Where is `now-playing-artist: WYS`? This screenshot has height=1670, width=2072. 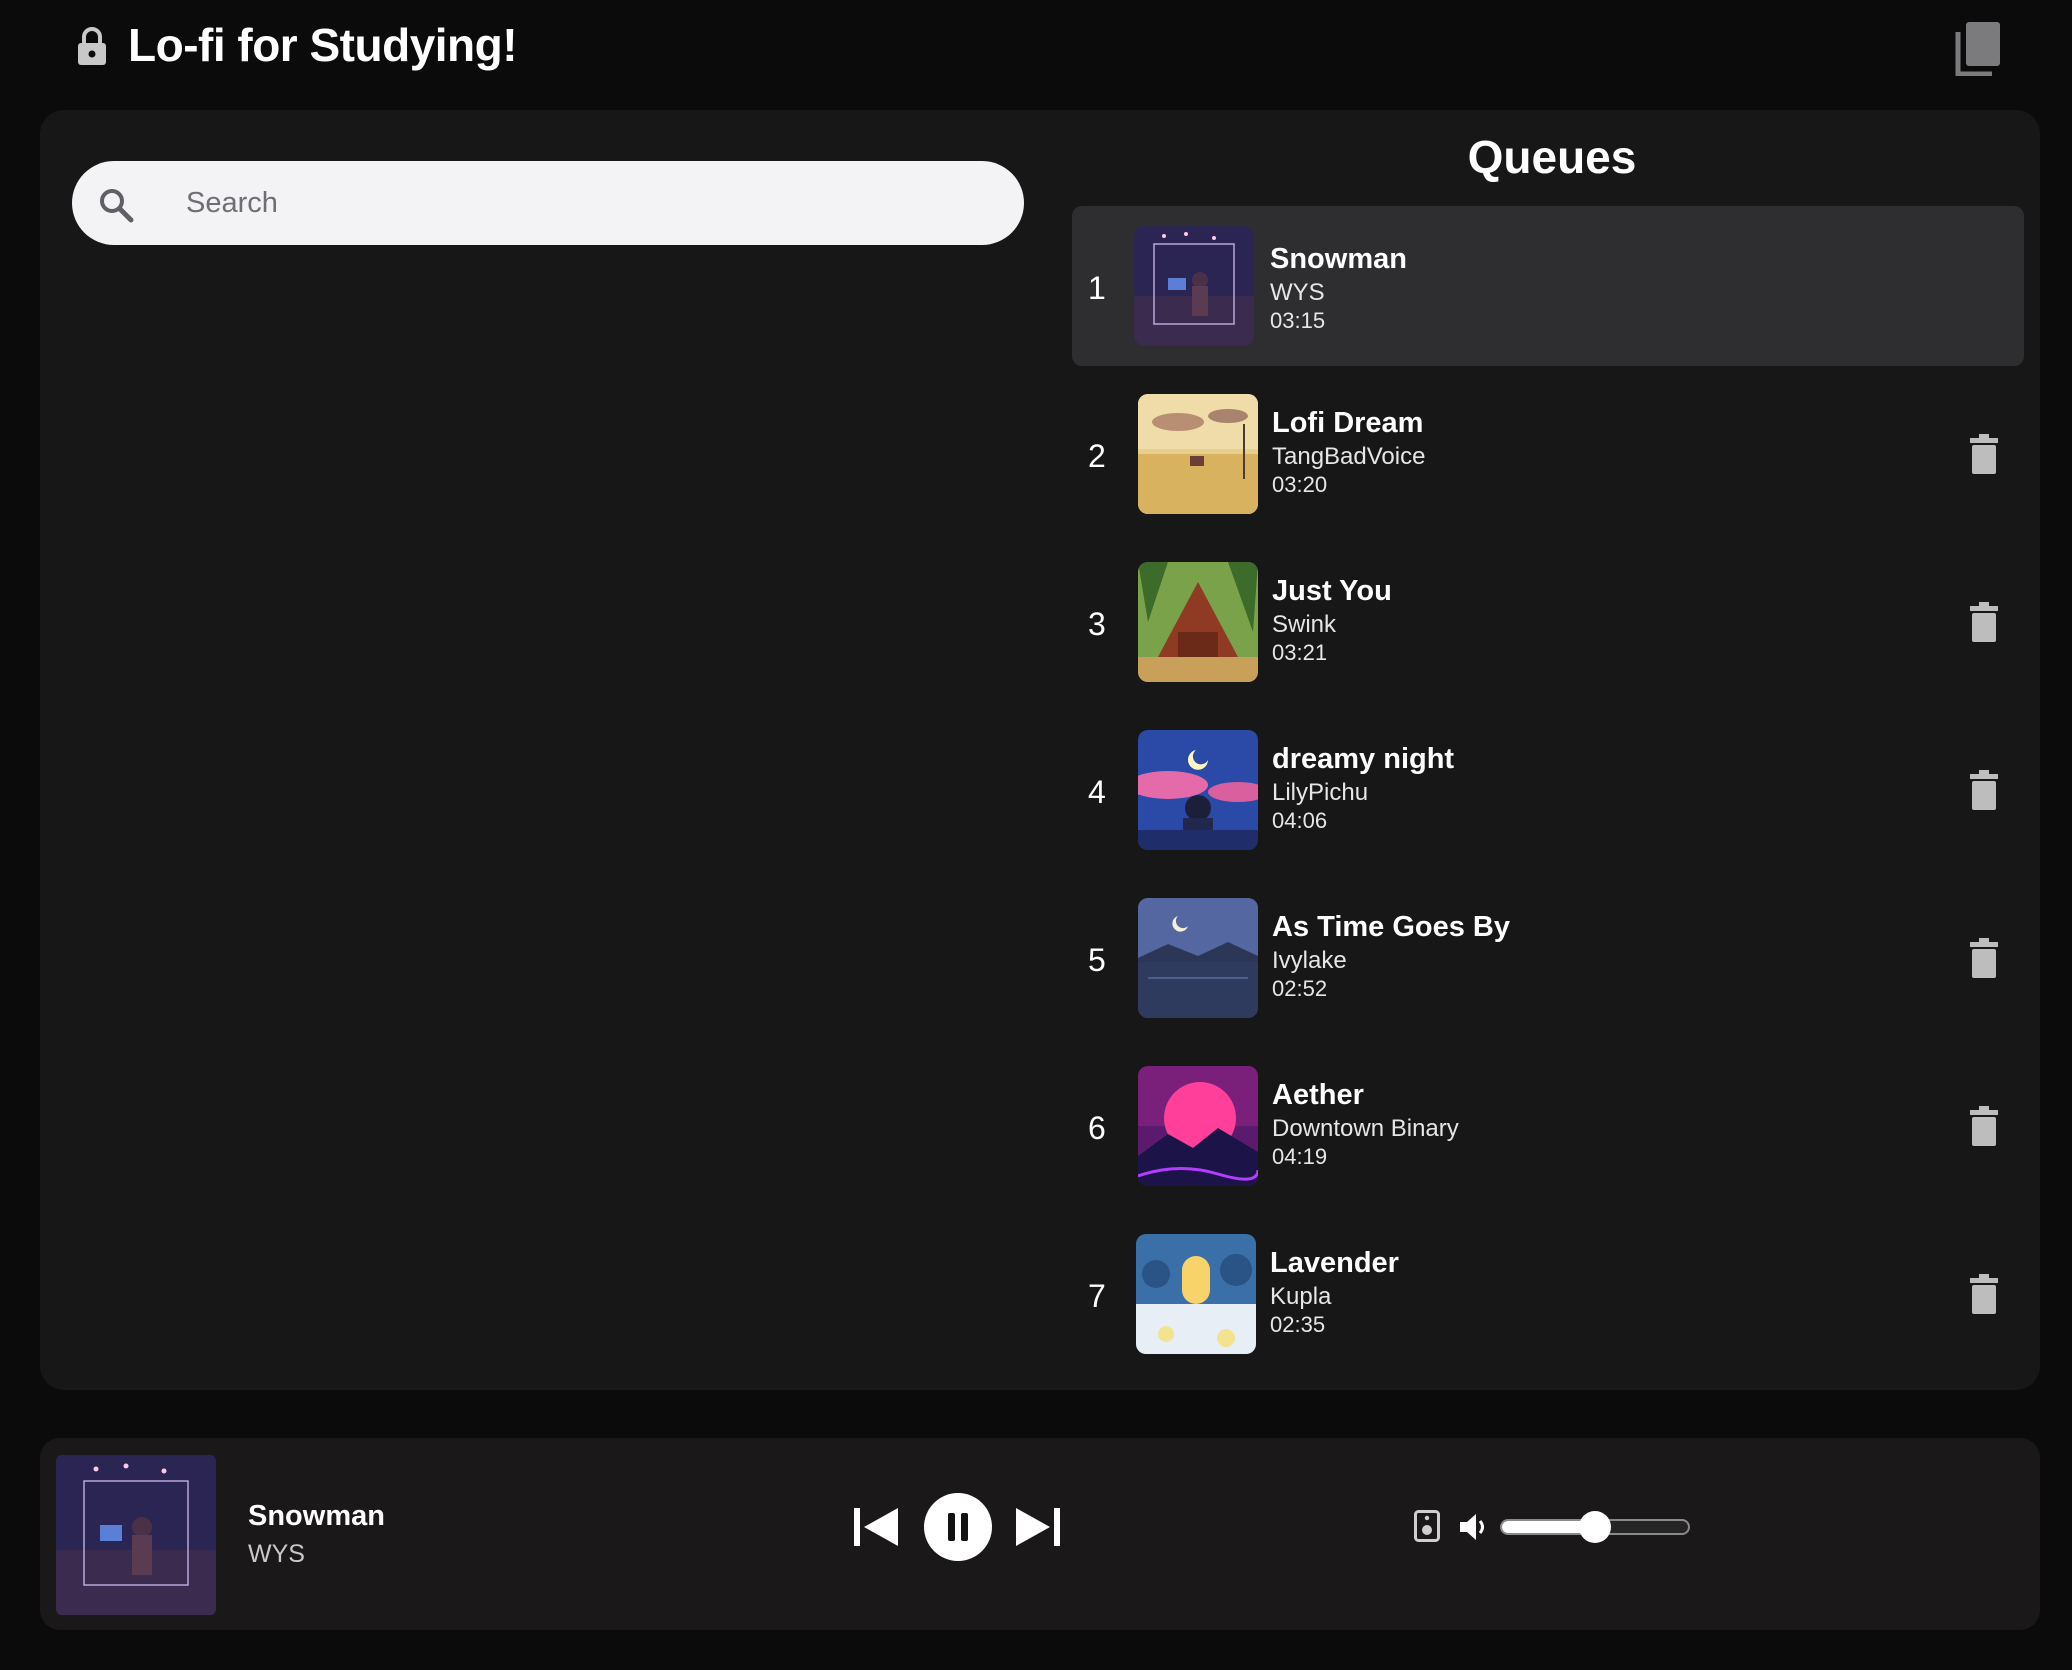 now-playing-artist: WYS is located at coordinates (276, 1554).